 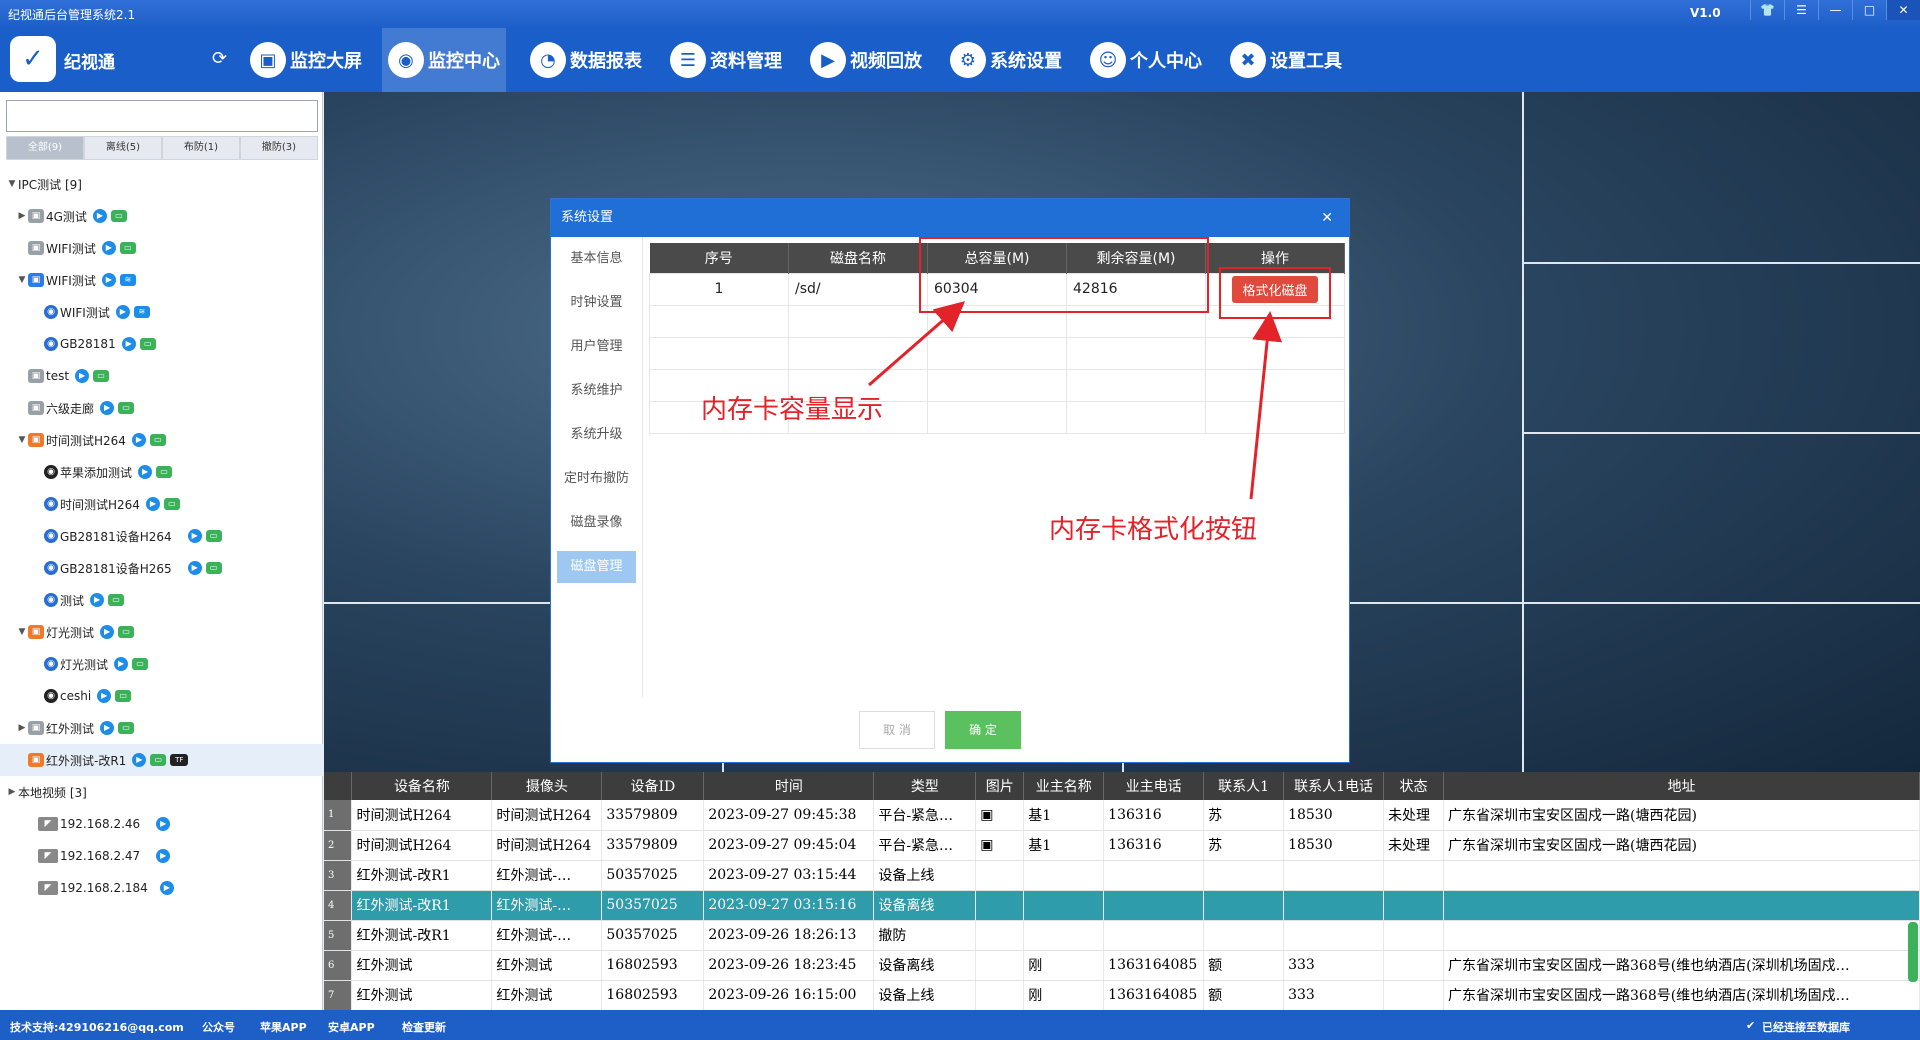 I want to click on tree-item: ◉ GB28181设备H264 ▶ ▭, so click(x=161, y=536).